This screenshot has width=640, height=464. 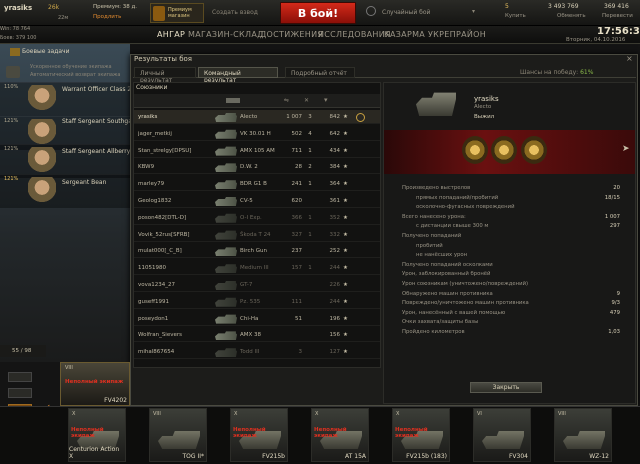 I want to click on tank-column-icon, so click(x=233, y=100).